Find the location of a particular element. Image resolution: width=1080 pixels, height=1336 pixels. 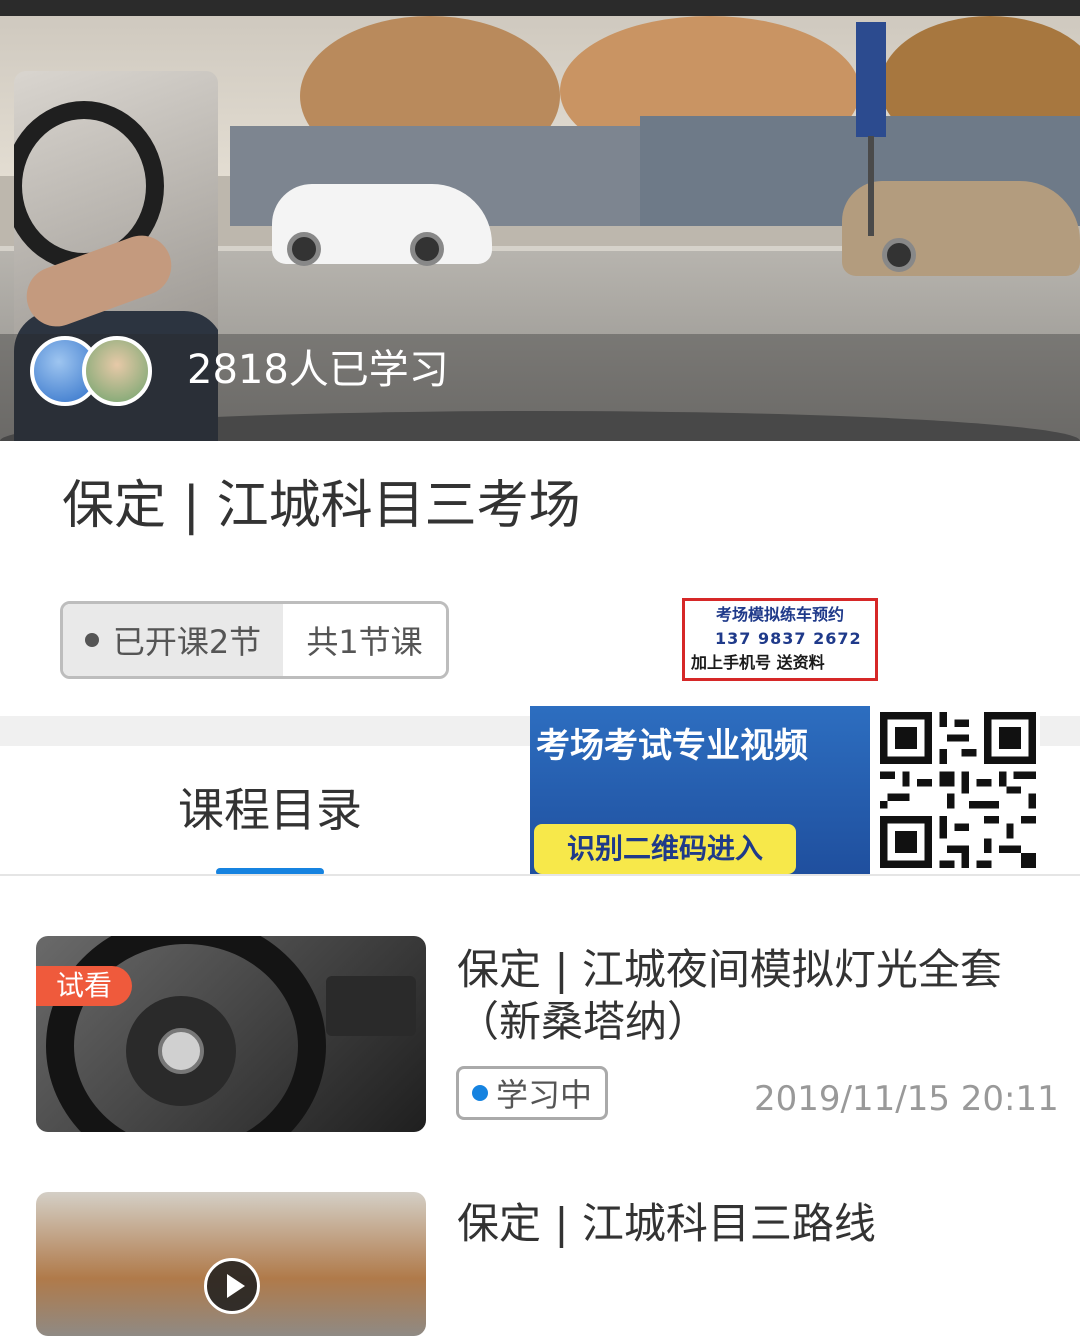

promo-phone-box: 考场模拟练车预约 137 9837 2672 加上手机号 送资料 is located at coordinates (780, 639).